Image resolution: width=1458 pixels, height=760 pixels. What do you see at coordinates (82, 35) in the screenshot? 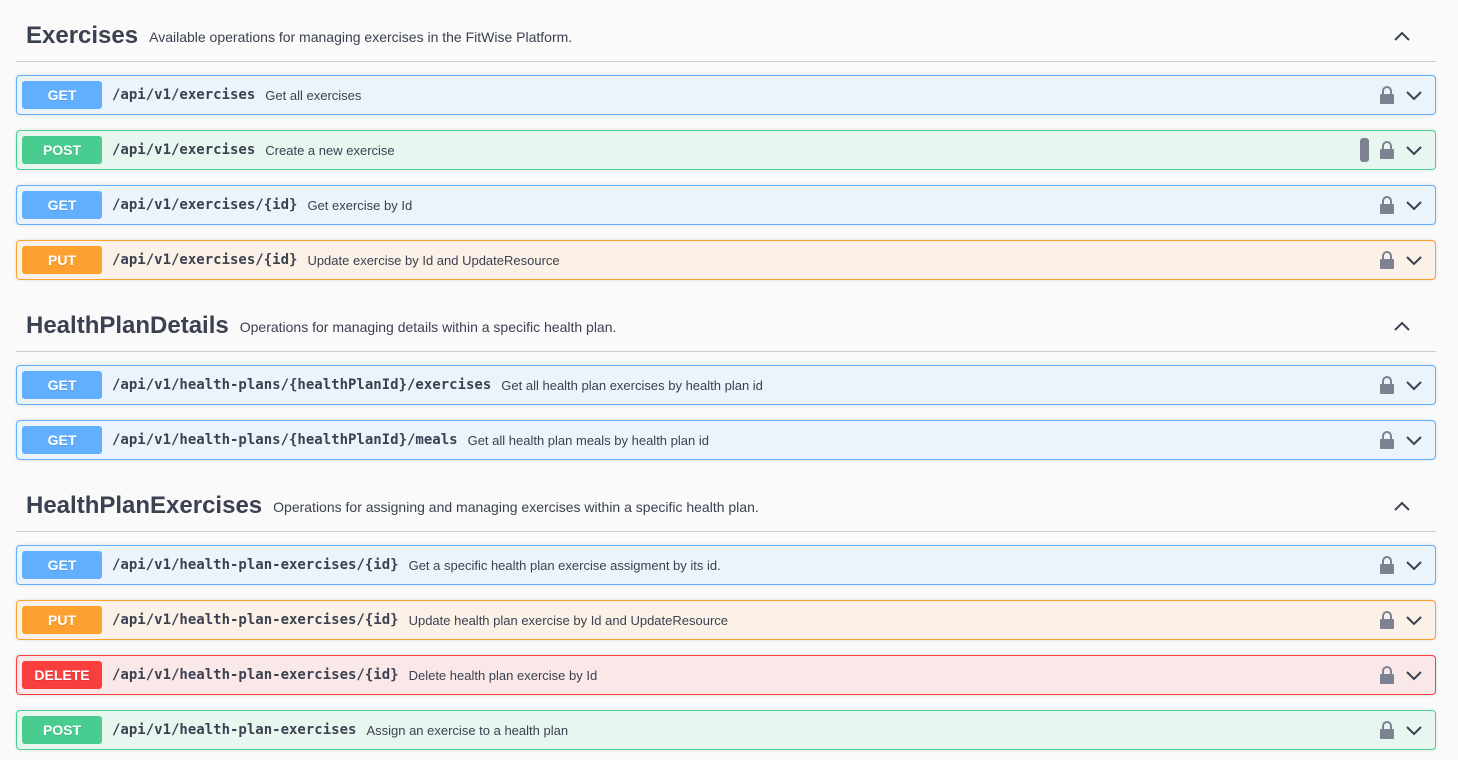
I see `tag-name: Exercises` at bounding box center [82, 35].